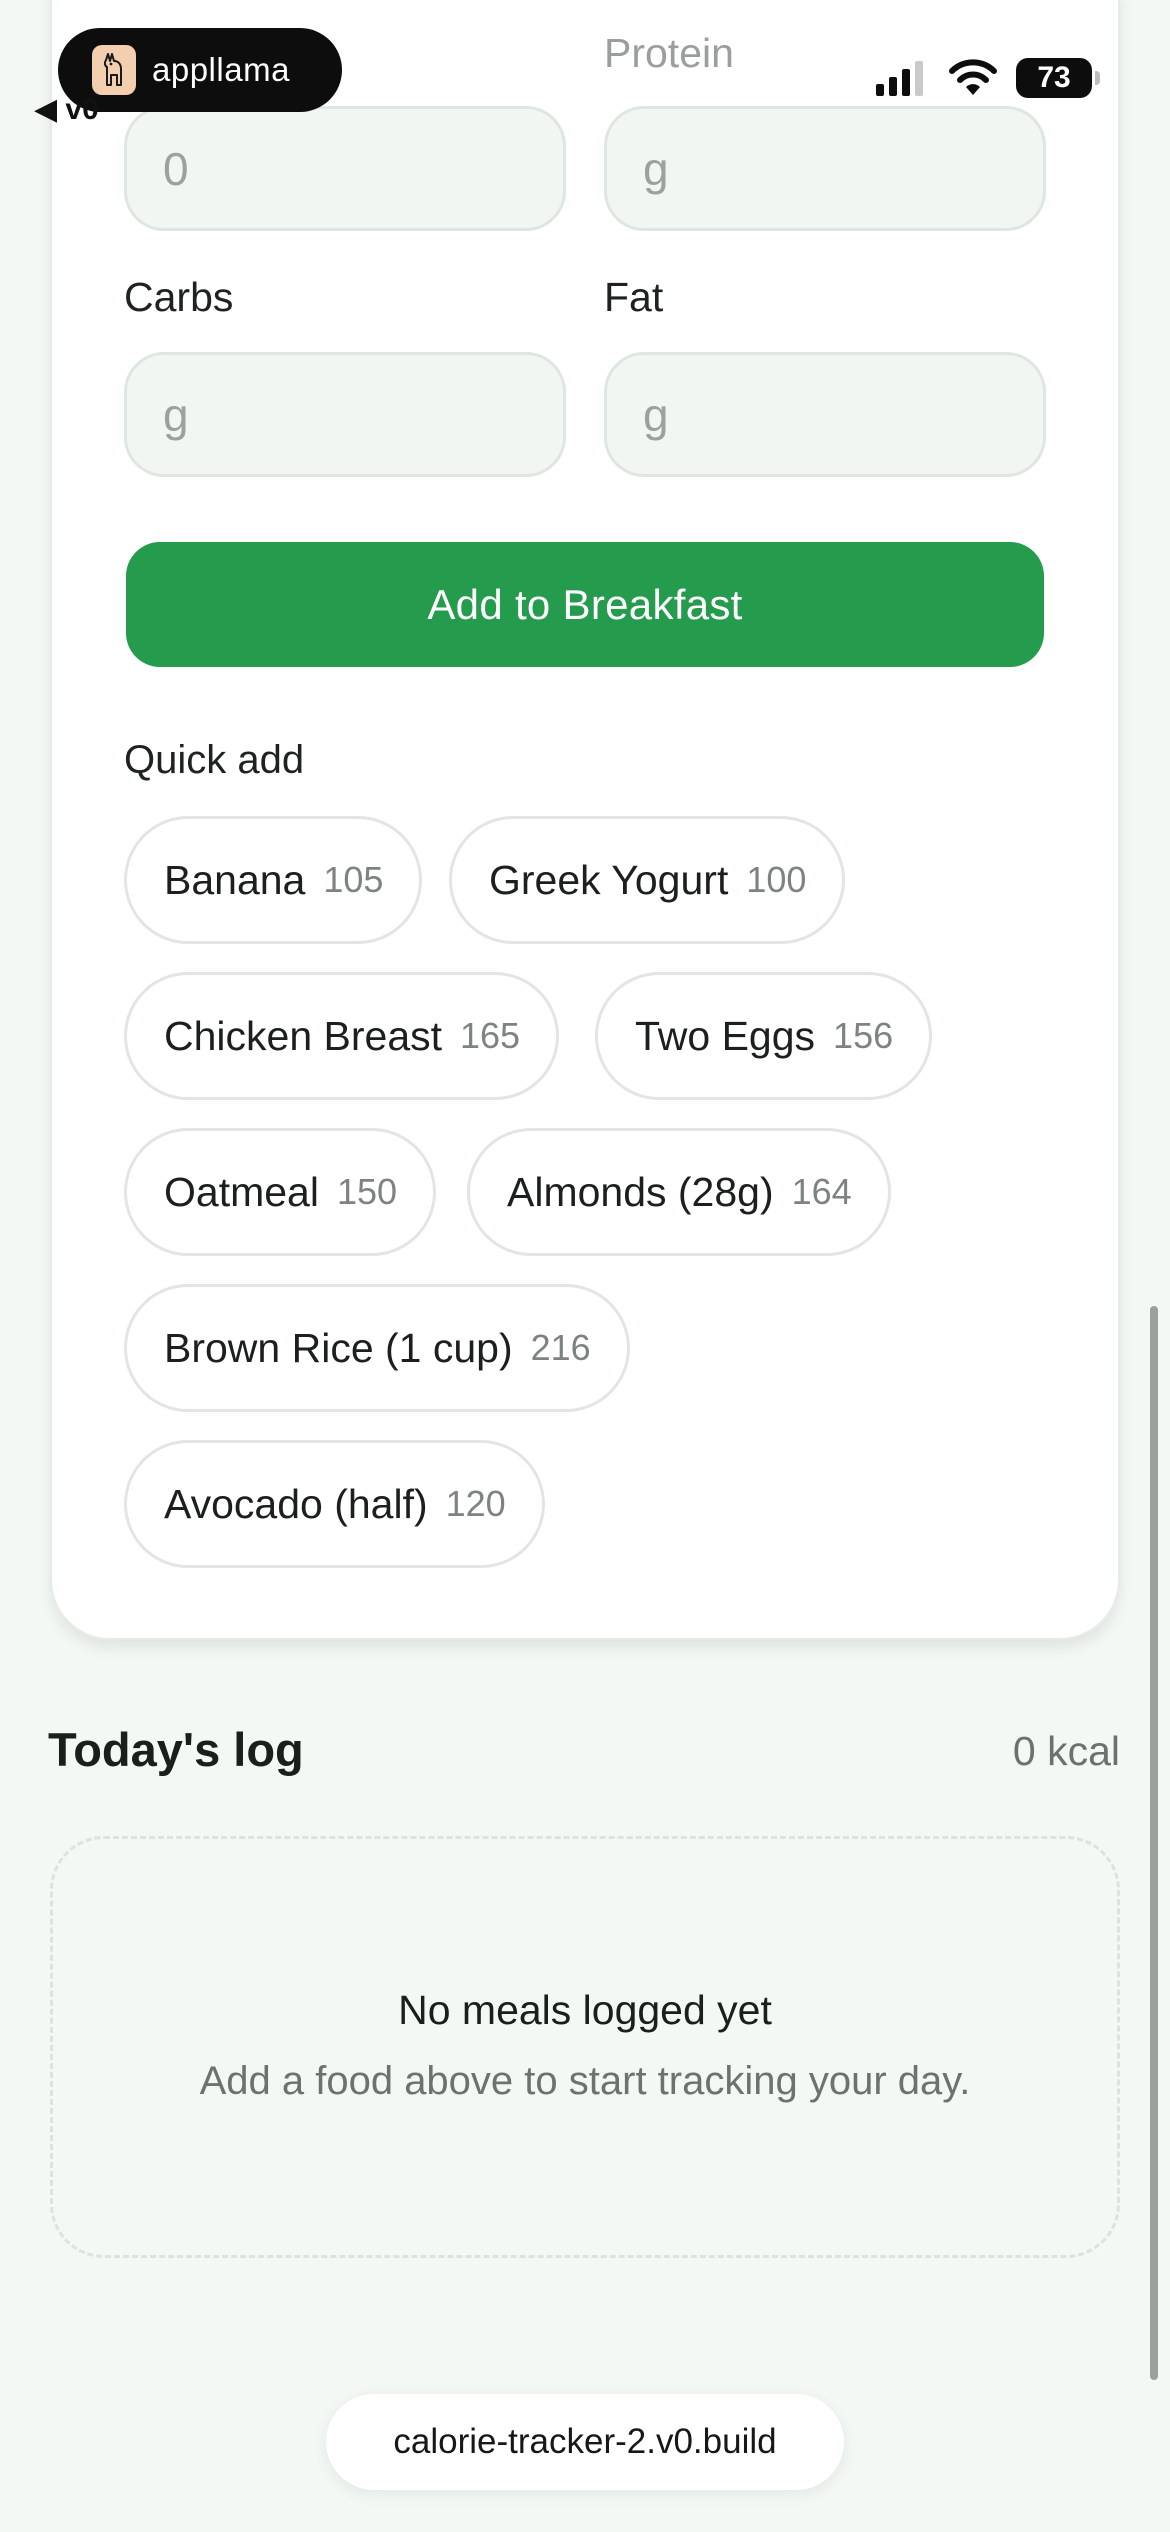 The height and width of the screenshot is (2532, 1170). Describe the element at coordinates (114, 70) in the screenshot. I see `llama-logo-icon` at that location.